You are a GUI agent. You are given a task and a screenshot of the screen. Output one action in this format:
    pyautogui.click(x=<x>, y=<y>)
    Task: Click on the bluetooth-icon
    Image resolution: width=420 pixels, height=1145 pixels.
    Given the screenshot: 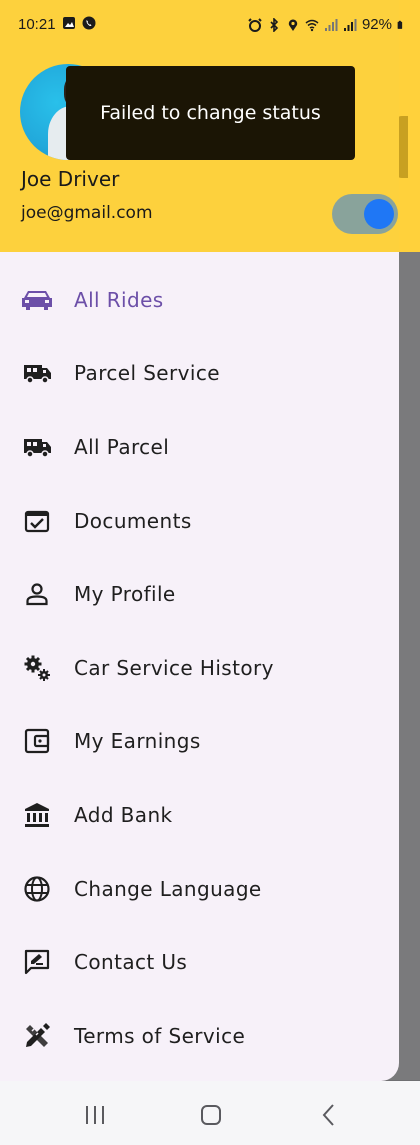 What is the action you would take?
    pyautogui.click(x=274, y=24)
    